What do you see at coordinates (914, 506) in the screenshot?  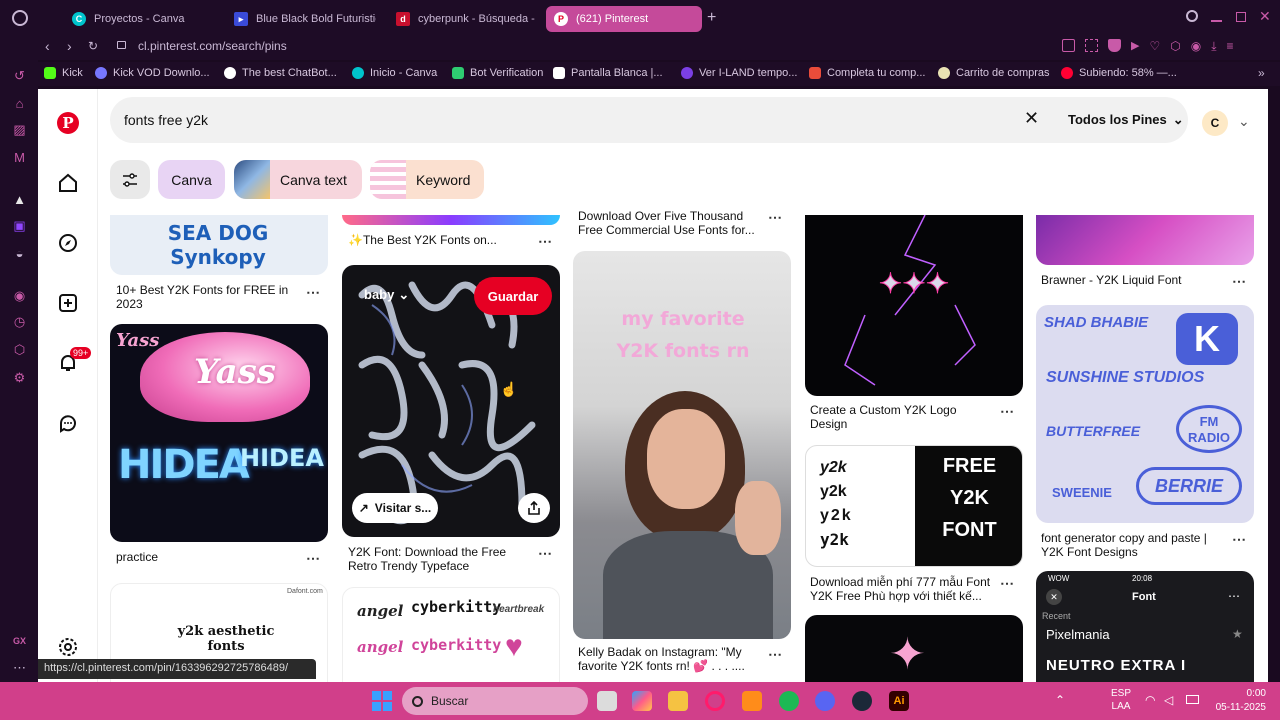 I see `pin-free-y2k-font: y2k y2k y2k y2k FREE Y2K FONT` at bounding box center [914, 506].